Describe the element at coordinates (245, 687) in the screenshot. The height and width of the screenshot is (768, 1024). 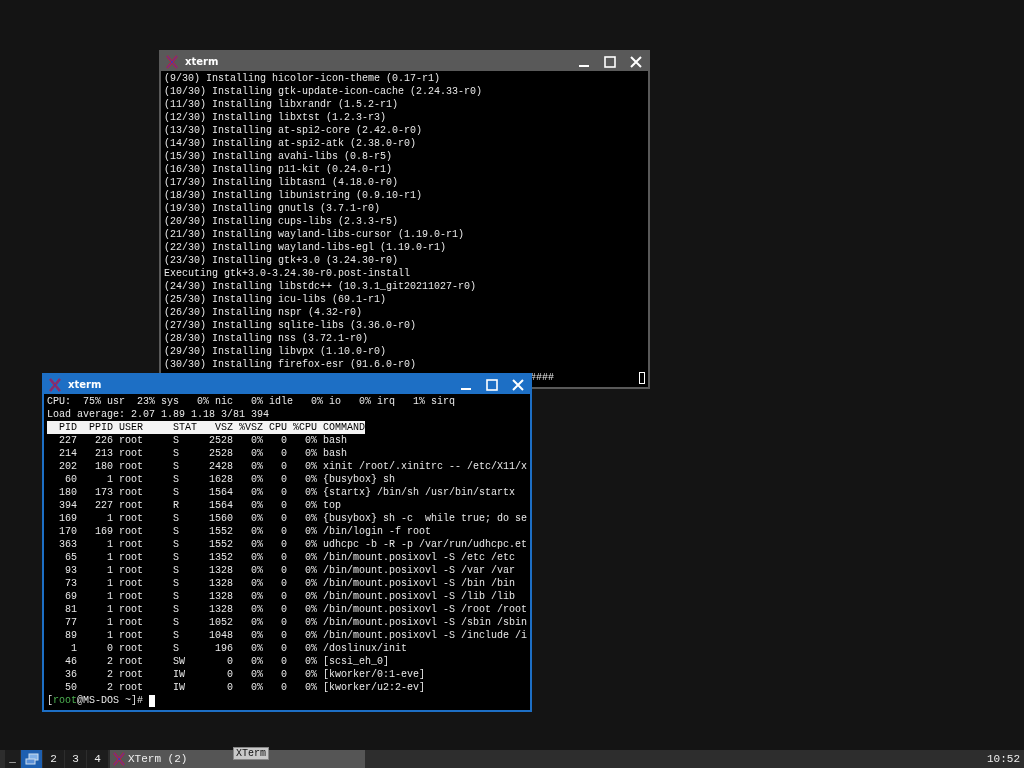
I see `process-row-text: 50 2 root IW 0 0% 0 0% [kworker/u2:2-ev]` at that location.